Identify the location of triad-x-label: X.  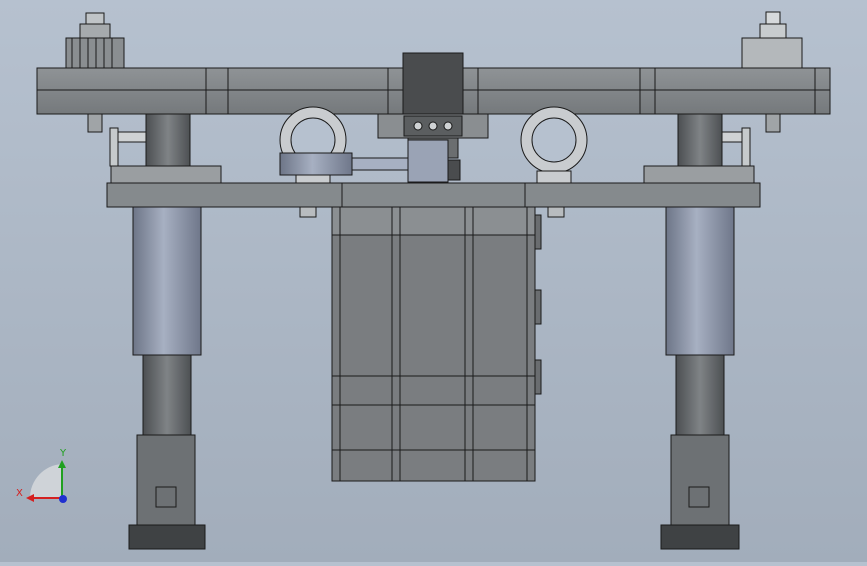
(19, 493).